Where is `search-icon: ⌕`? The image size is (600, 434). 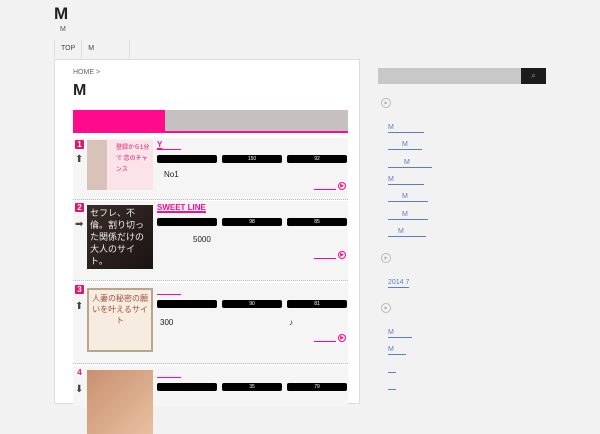
search-icon: ⌕ is located at coordinates (533, 75).